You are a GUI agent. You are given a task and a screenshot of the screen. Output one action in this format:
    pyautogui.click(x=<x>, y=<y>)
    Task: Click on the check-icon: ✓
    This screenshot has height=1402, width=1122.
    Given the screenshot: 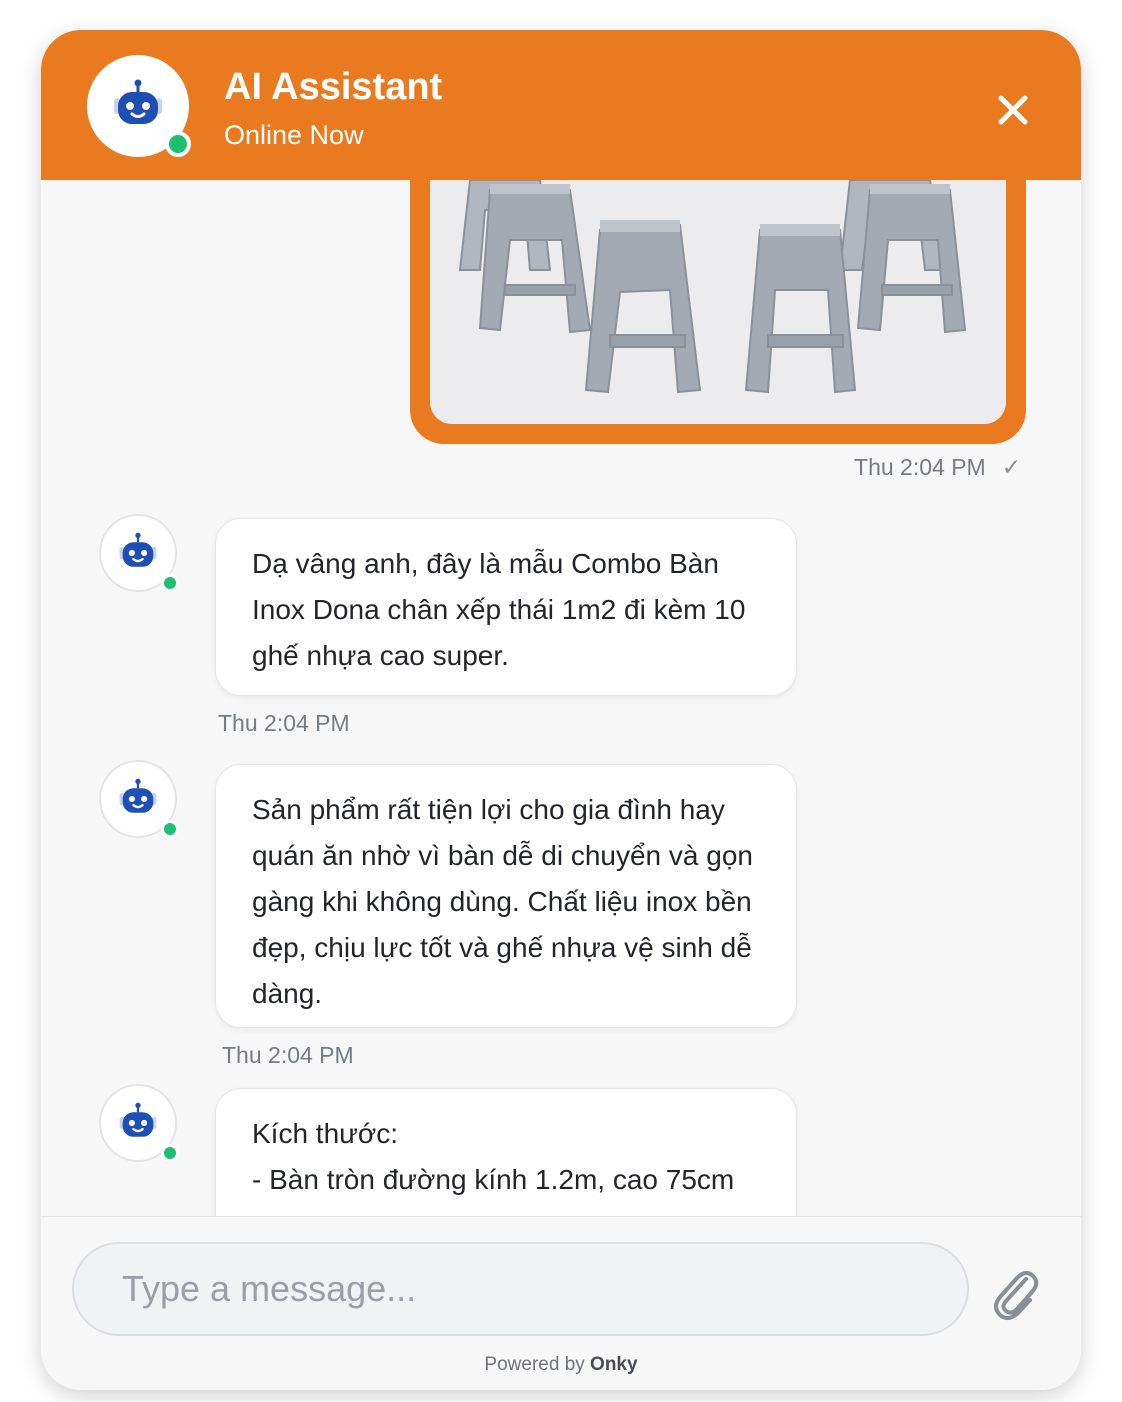 What is the action you would take?
    pyautogui.click(x=1011, y=467)
    